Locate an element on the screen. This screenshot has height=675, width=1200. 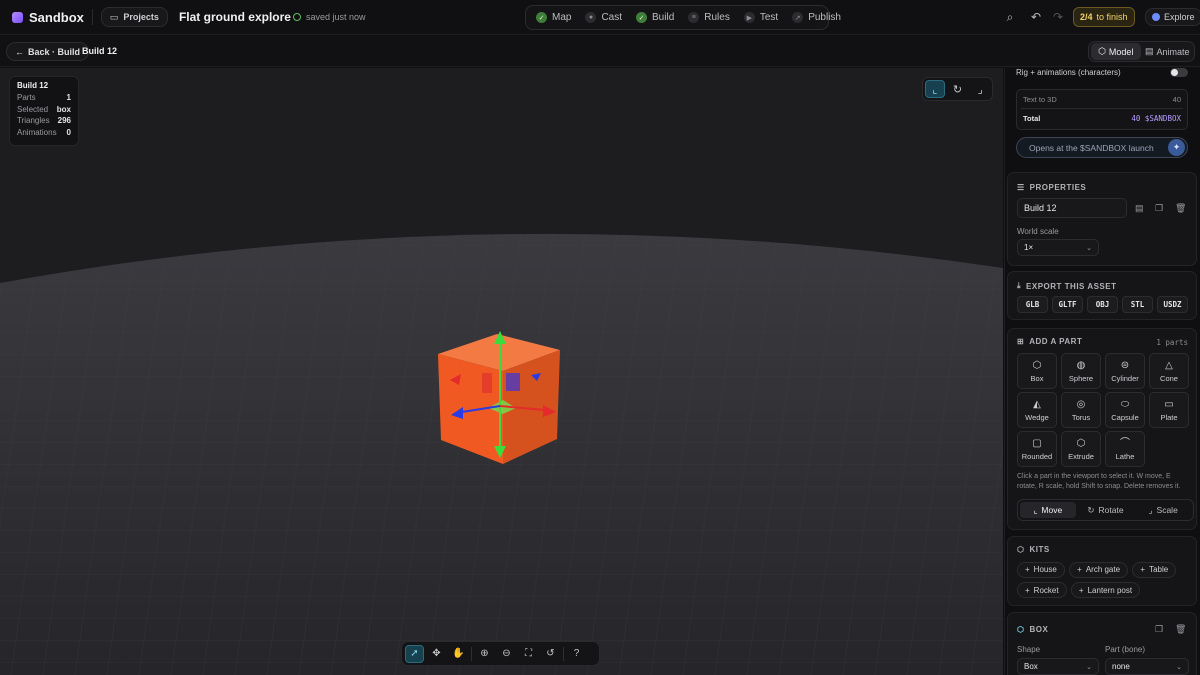
lathe-icon: ⌒ is located at coordinates (1125, 443).